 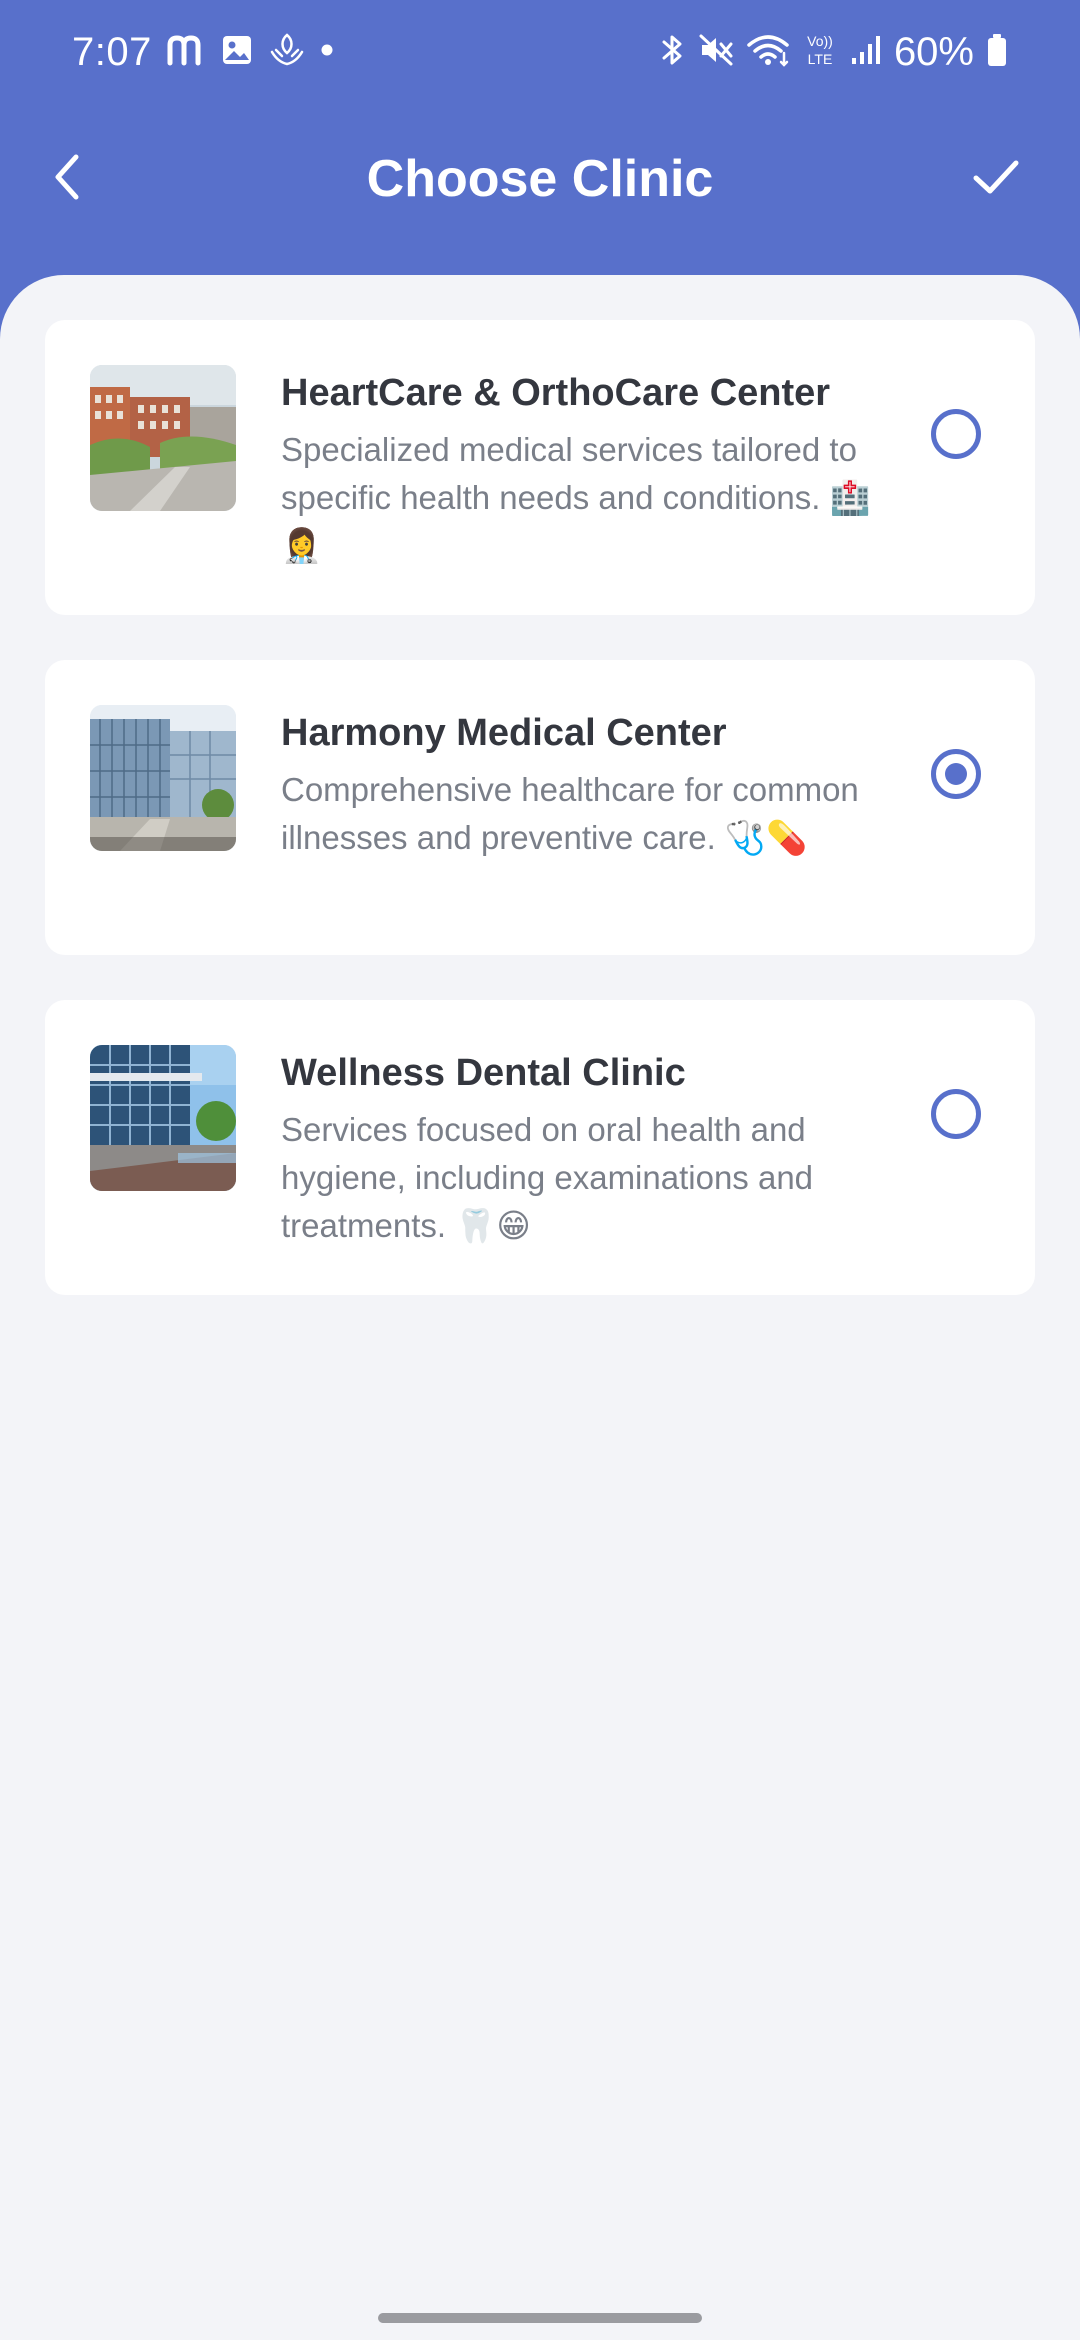 What do you see at coordinates (287, 52) in the screenshot?
I see `hand-leaf-icon` at bounding box center [287, 52].